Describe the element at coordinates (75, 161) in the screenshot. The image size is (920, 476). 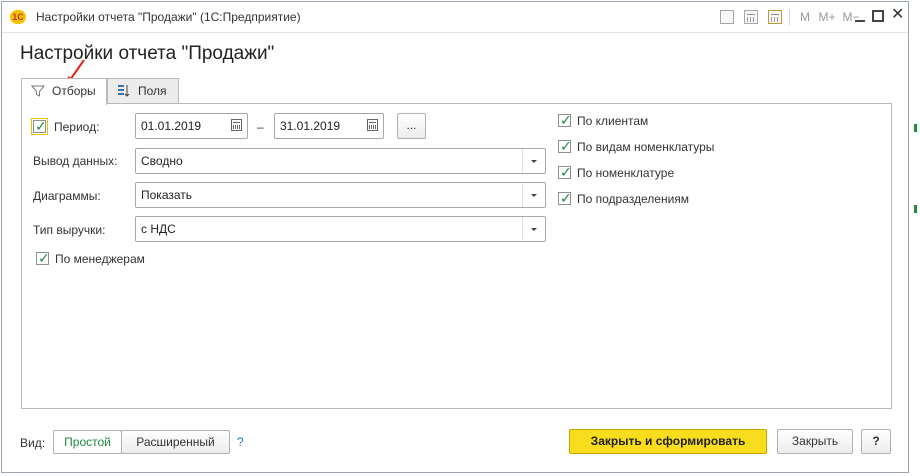
I see `output-label: Вывод данных:` at that location.